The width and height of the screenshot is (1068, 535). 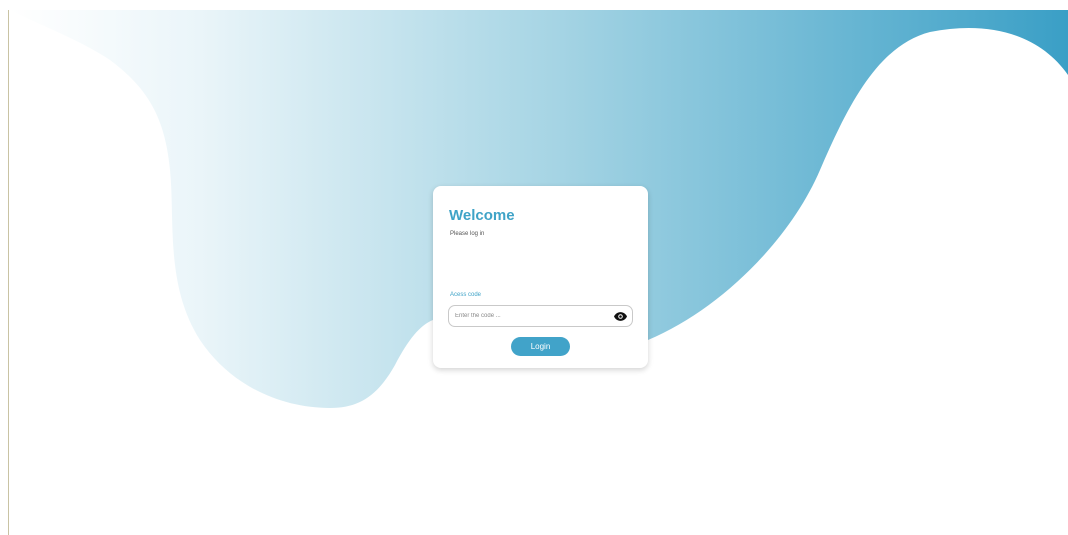 I want to click on login-card: Welcome Please log in Acess code Login, so click(x=540, y=277).